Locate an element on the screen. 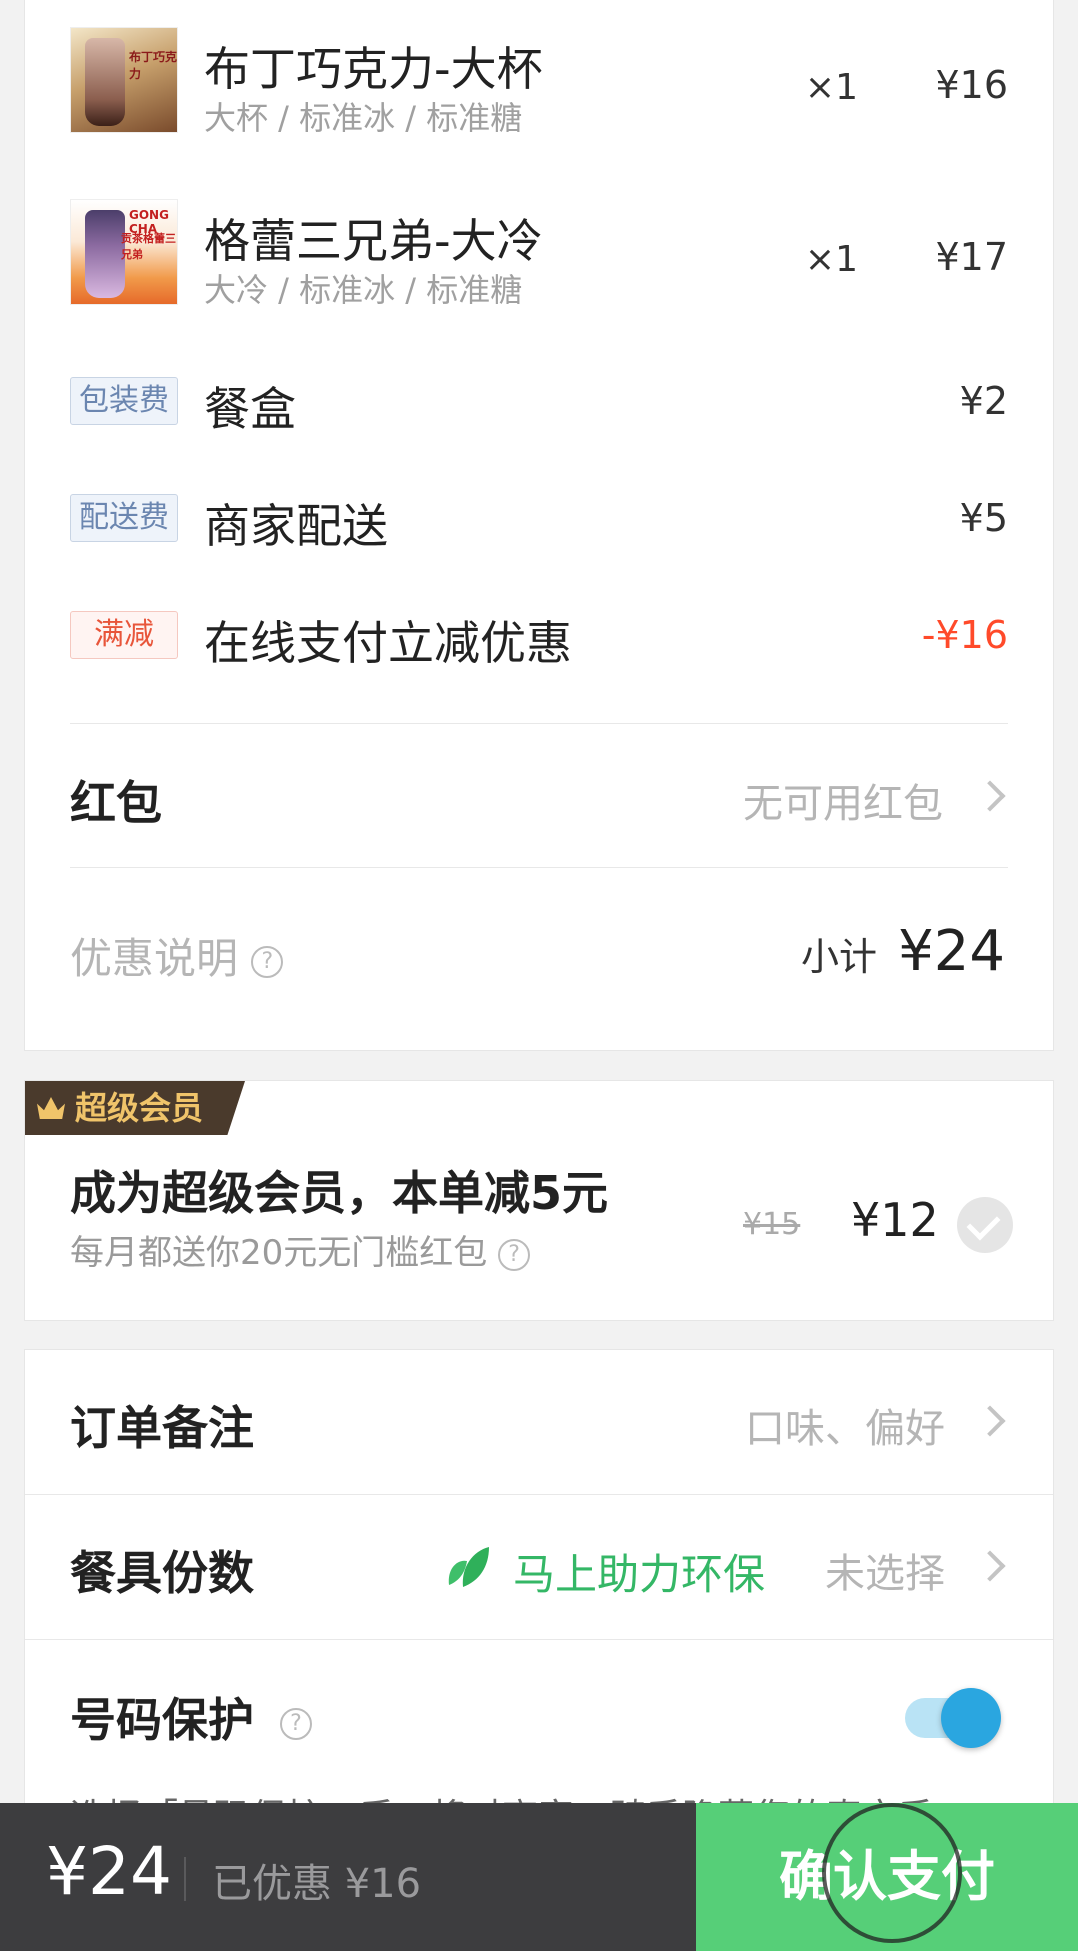  fee-label: 商家配送 is located at coordinates (296, 526).